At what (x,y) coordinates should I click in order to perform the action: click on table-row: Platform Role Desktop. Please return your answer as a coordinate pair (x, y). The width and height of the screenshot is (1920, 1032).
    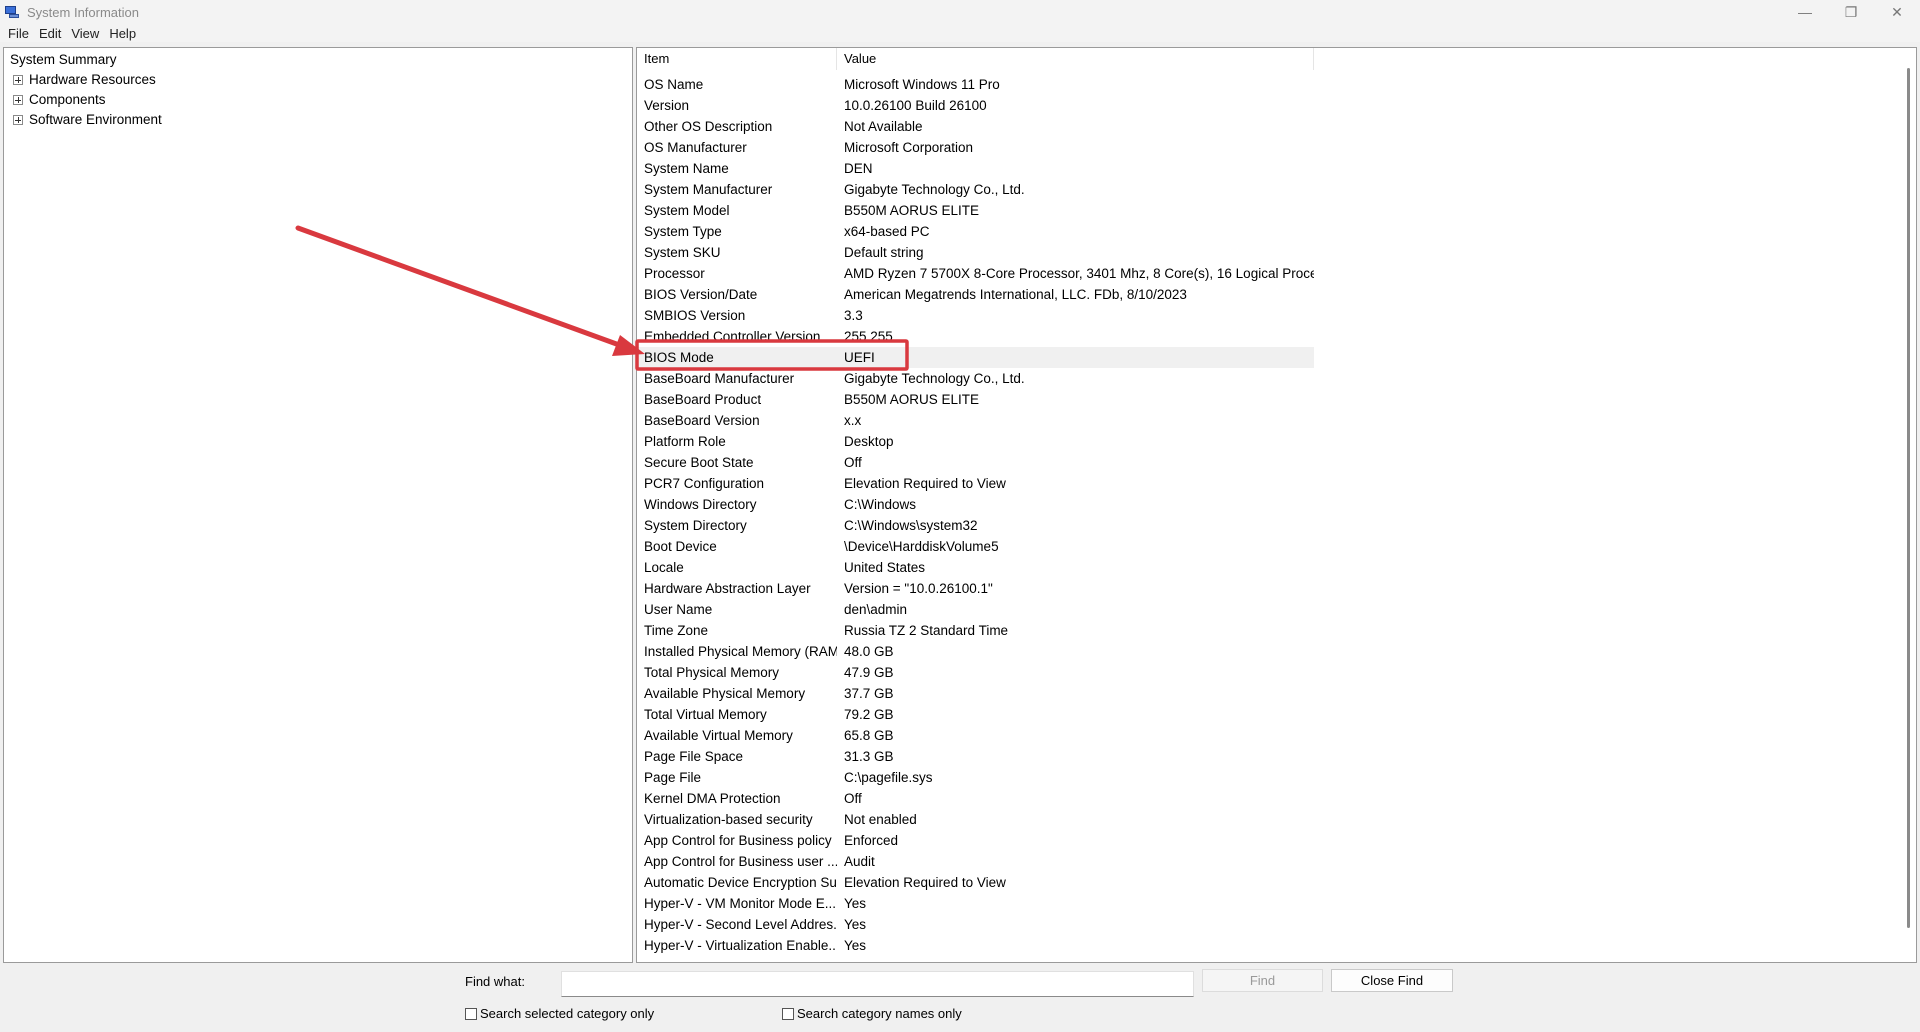
    Looking at the image, I should click on (975, 441).